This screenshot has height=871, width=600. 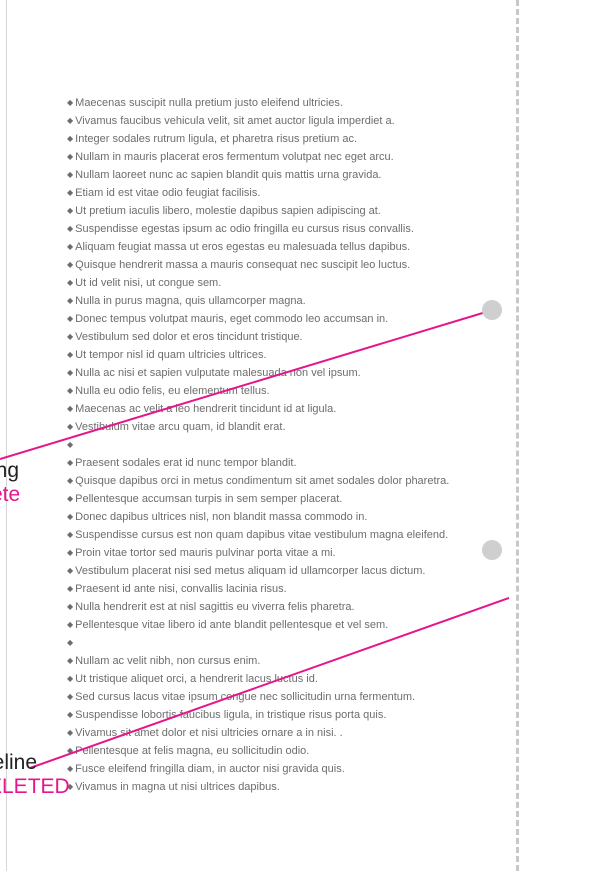 I want to click on comment-anchor-bottom, so click(x=492, y=550).